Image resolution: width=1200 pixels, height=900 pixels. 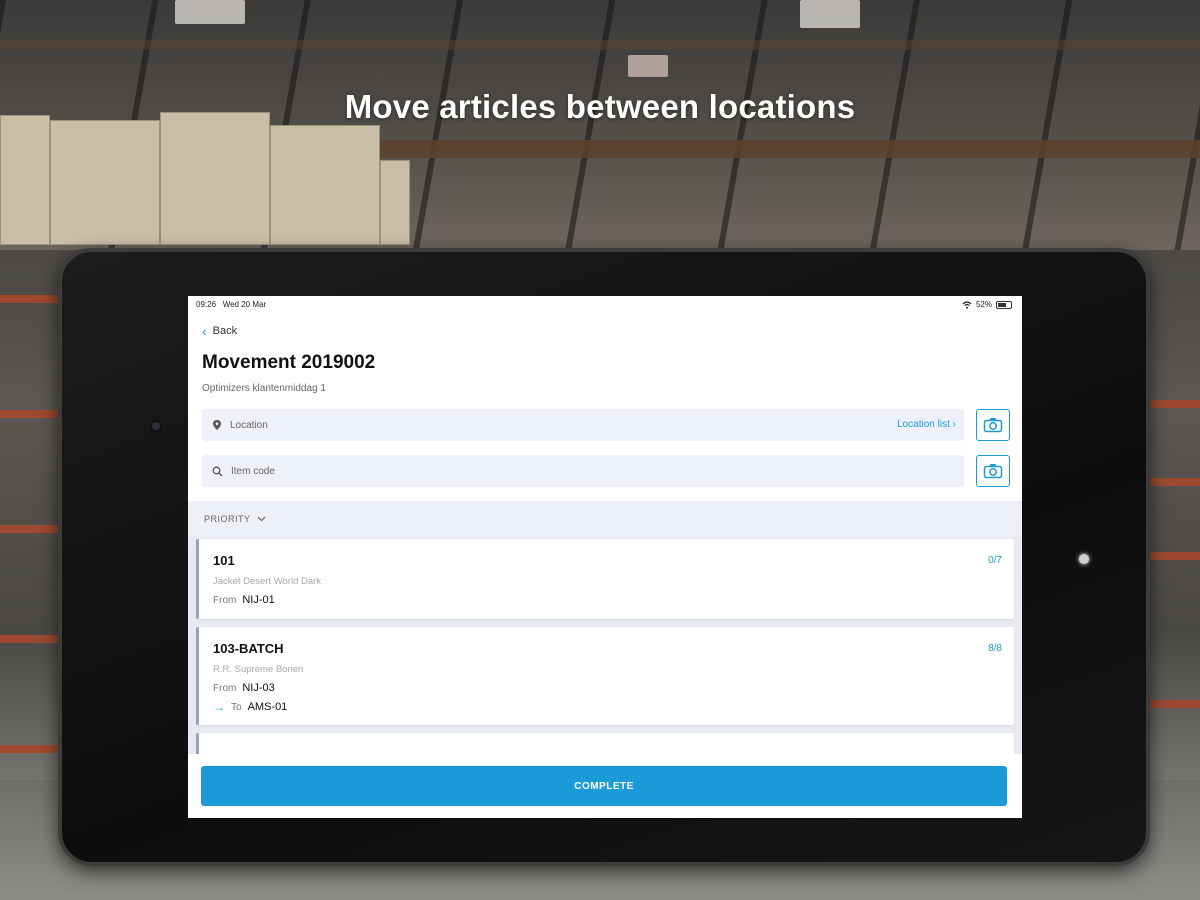 I want to click on location-input: Location Location list ›, so click(x=583, y=425).